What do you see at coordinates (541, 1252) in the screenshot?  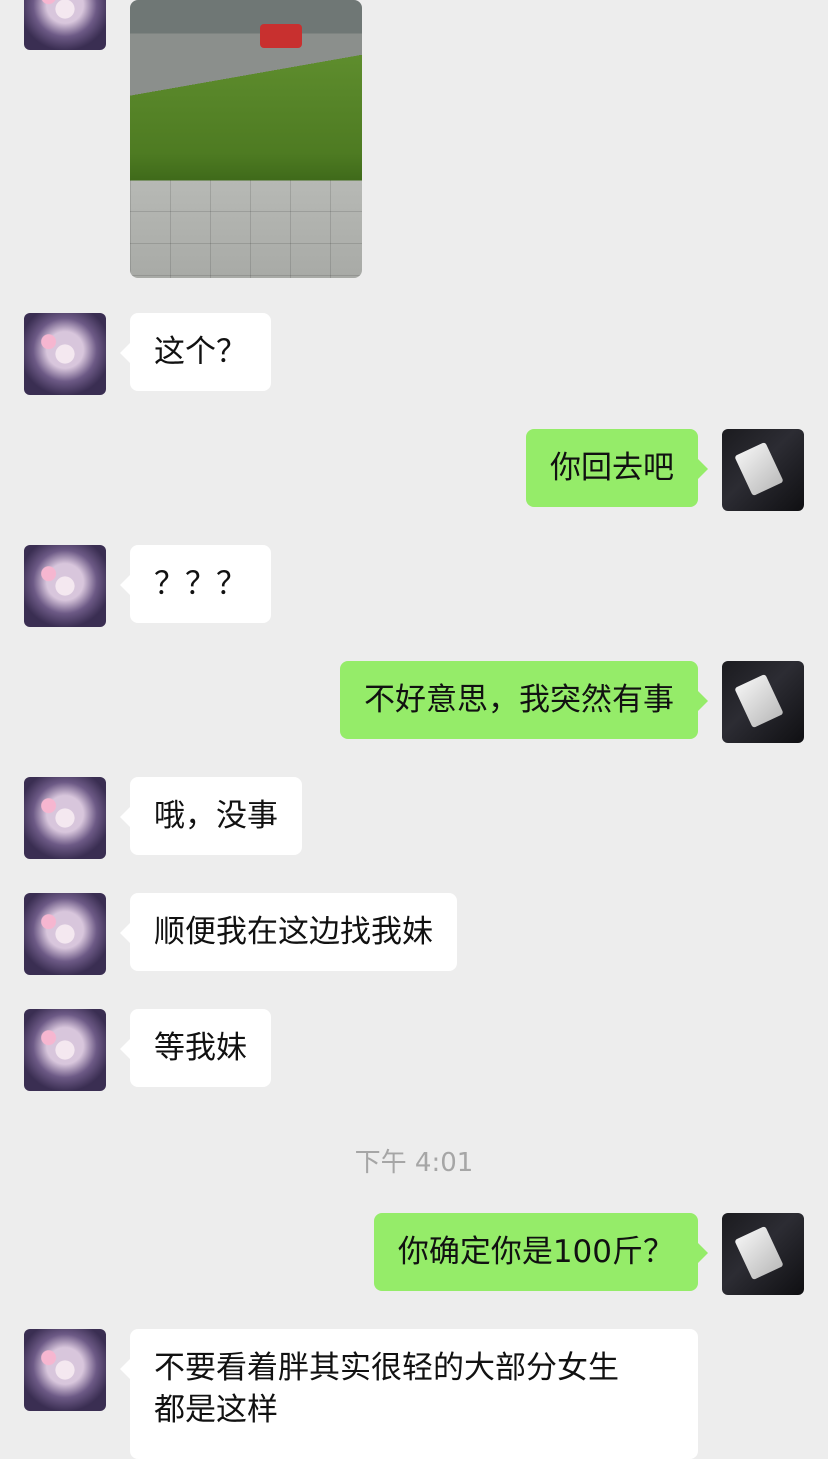 I see `message-bubble-outgoing: 你确定你是100斤？` at bounding box center [541, 1252].